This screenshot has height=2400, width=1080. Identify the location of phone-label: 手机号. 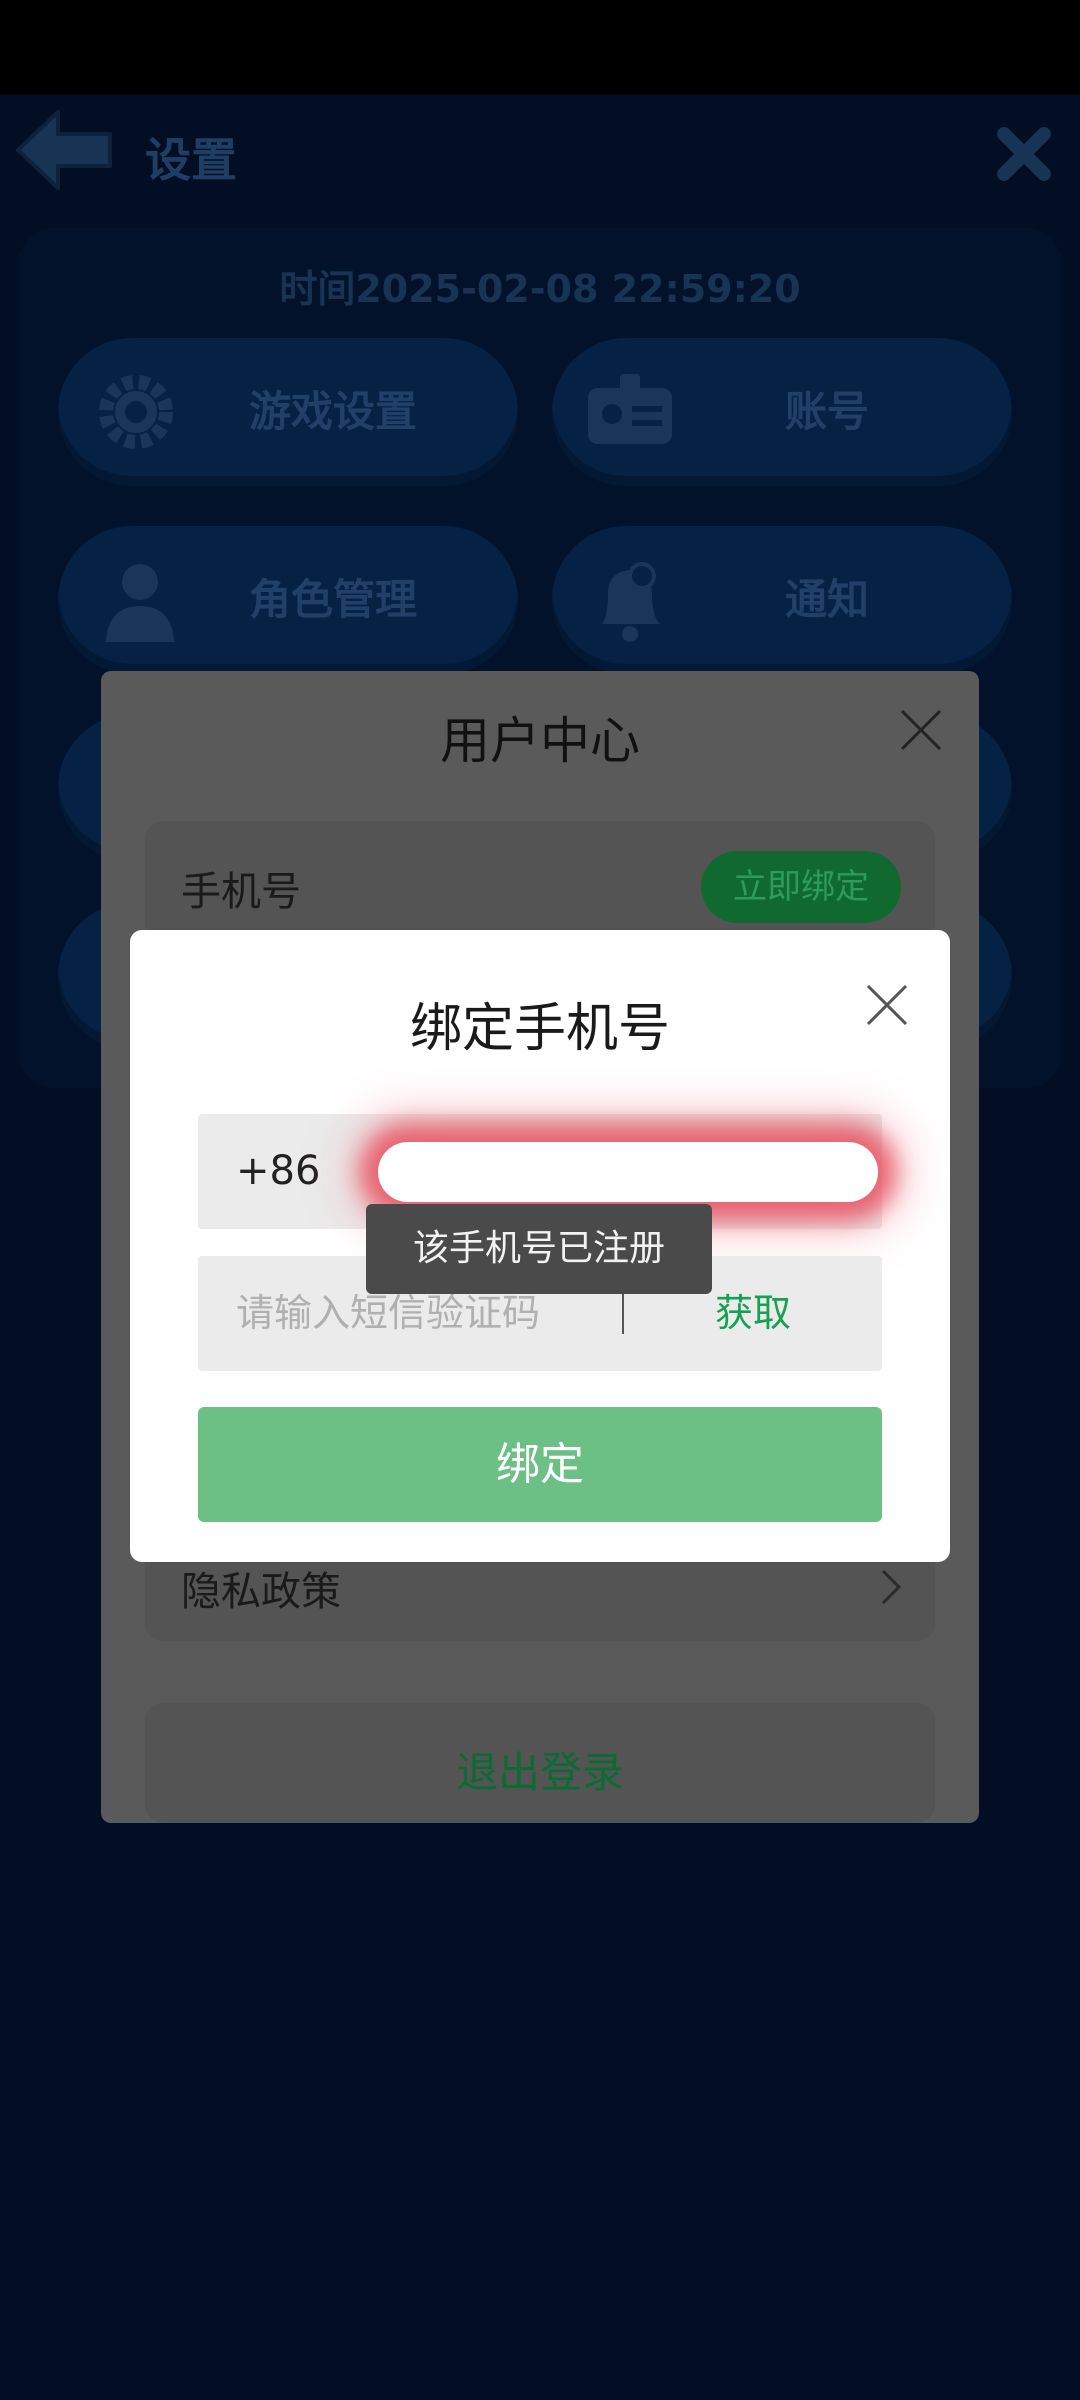
(241, 892).